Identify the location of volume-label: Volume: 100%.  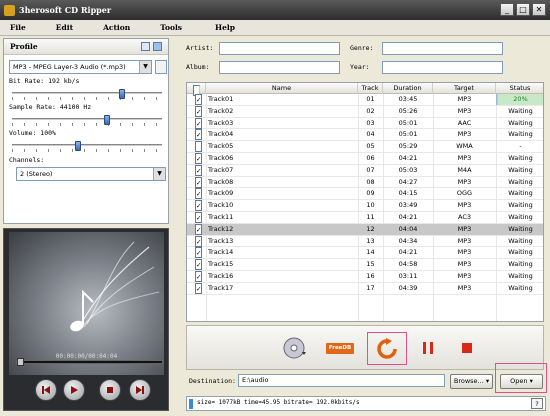
(32, 133).